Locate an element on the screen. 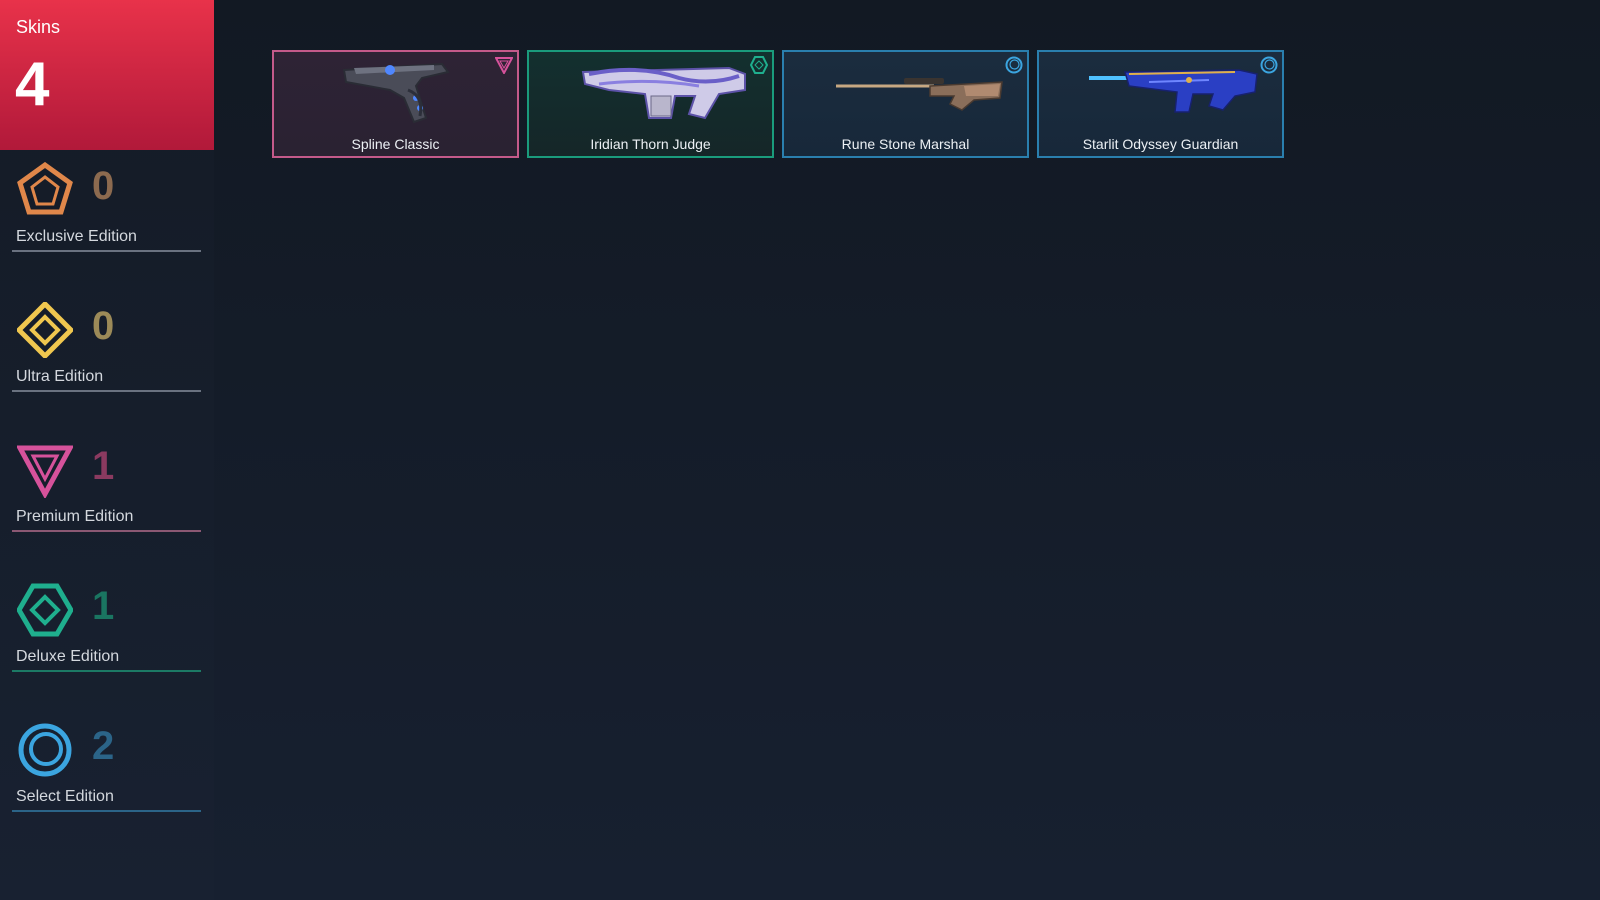 The height and width of the screenshot is (900, 1600). tier-label: Exclusive Edition is located at coordinates (76, 236).